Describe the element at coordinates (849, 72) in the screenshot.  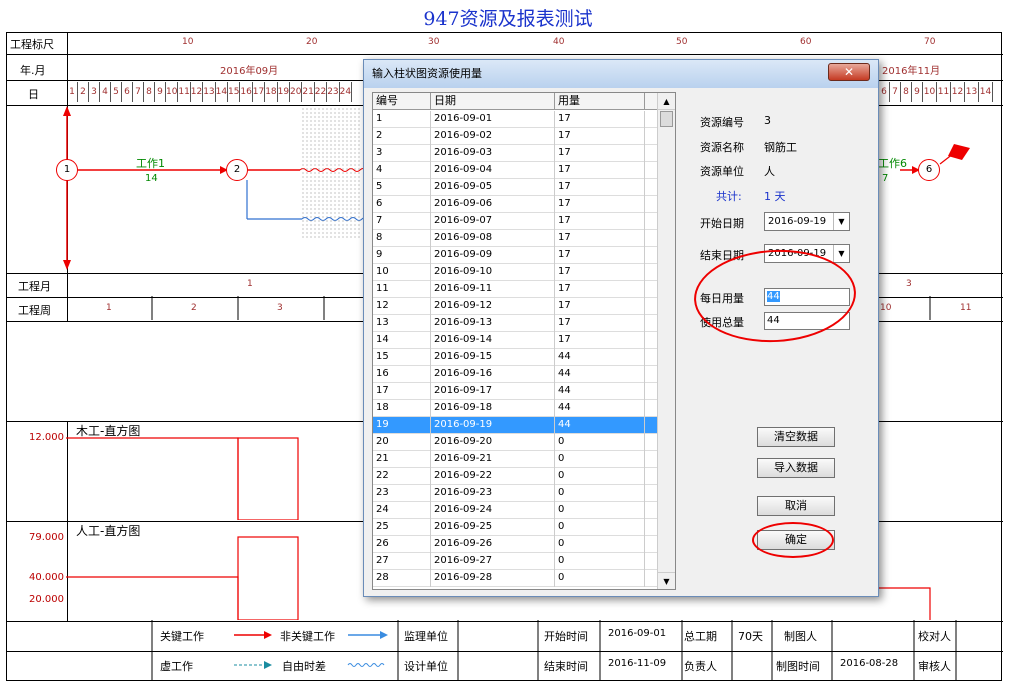
I see `close-button: ✕` at that location.